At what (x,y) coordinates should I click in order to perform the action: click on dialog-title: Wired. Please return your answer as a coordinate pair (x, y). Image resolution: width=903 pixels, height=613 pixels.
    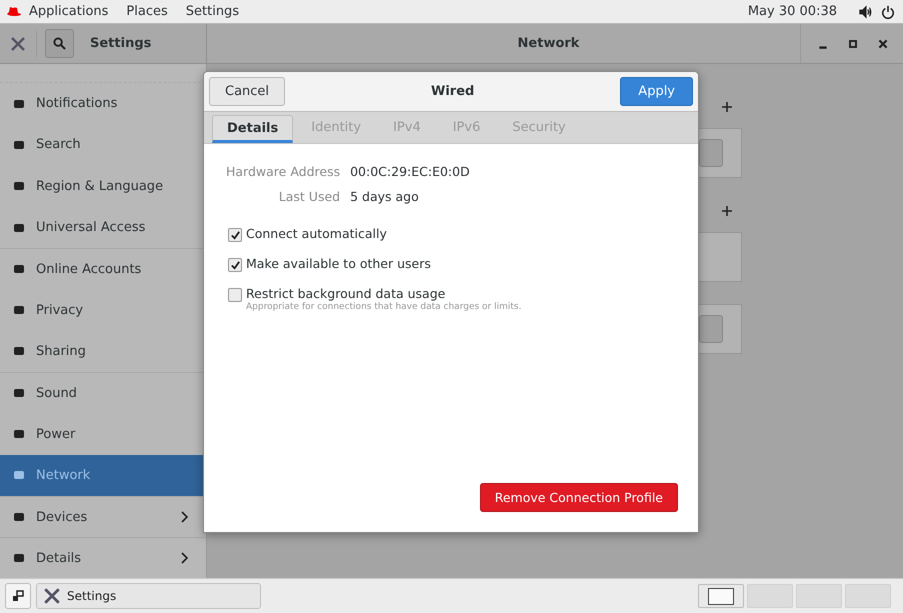
    Looking at the image, I should click on (453, 91).